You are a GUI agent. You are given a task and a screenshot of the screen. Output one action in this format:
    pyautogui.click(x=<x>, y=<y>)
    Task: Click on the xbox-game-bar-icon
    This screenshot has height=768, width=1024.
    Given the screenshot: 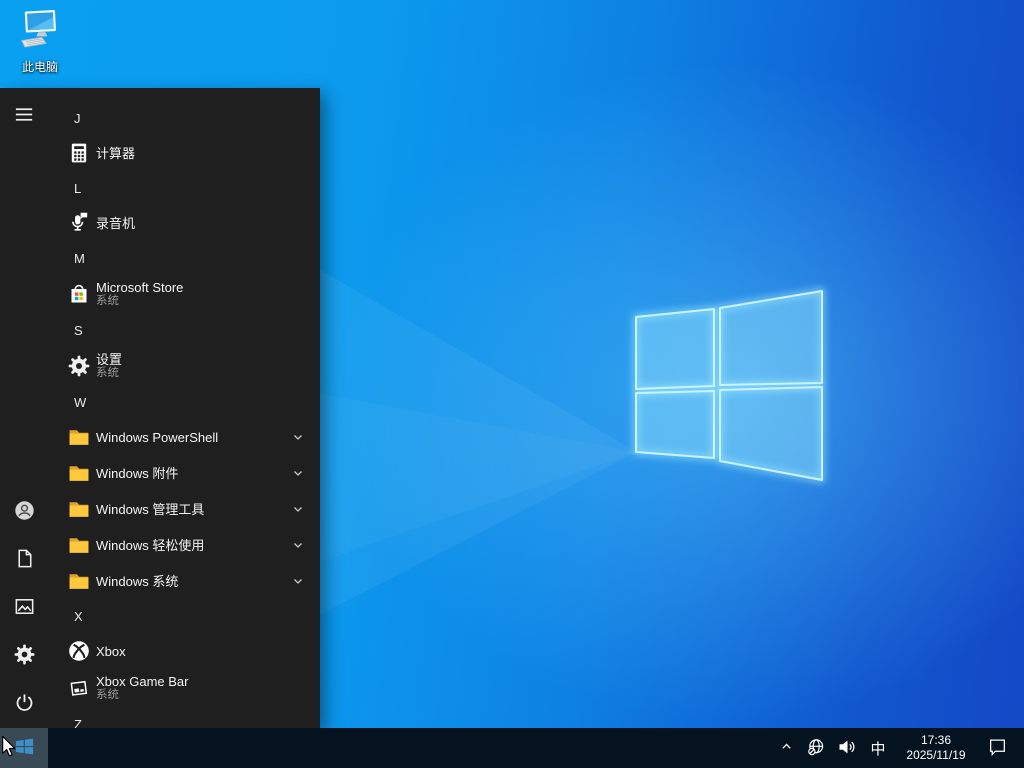 What is the action you would take?
    pyautogui.click(x=79, y=688)
    